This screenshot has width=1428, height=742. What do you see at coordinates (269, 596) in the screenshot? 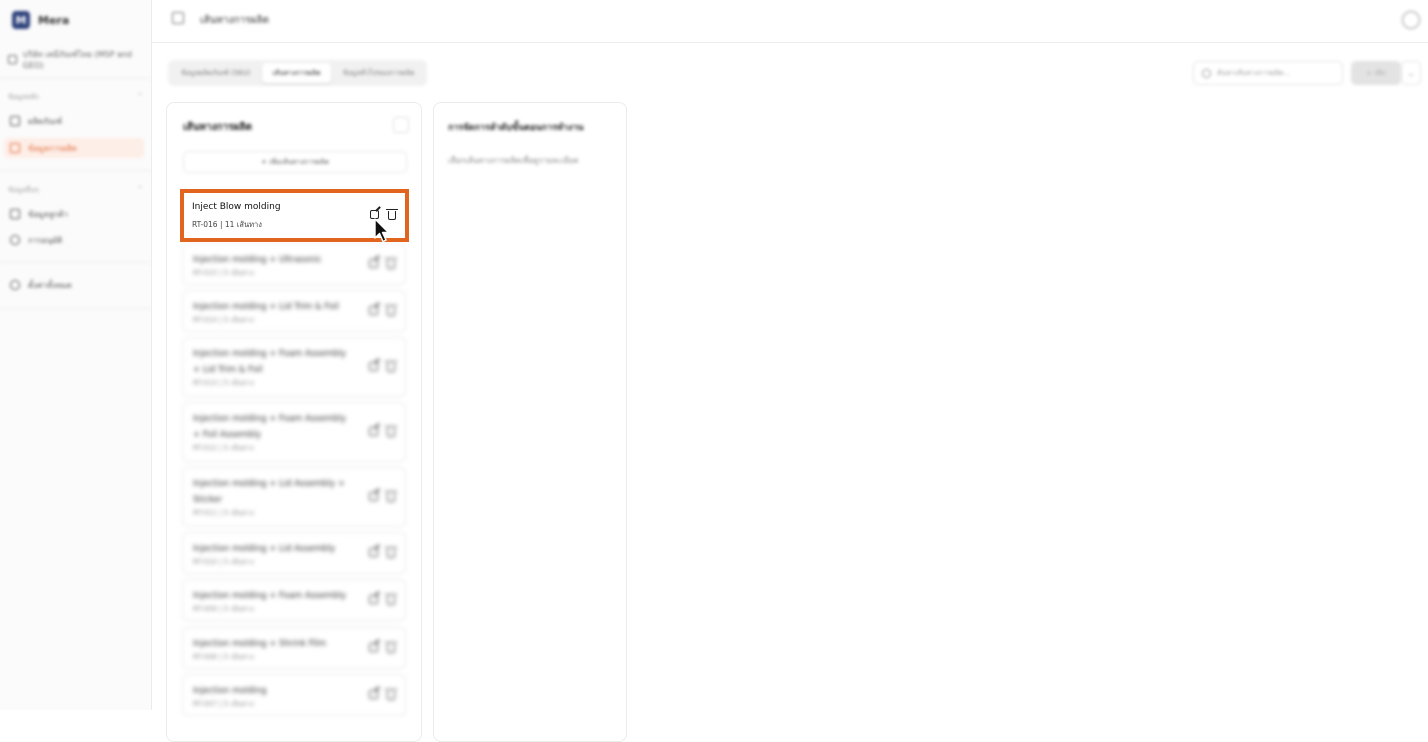
I see `route-name: Injection molding + Foam Assembly` at bounding box center [269, 596].